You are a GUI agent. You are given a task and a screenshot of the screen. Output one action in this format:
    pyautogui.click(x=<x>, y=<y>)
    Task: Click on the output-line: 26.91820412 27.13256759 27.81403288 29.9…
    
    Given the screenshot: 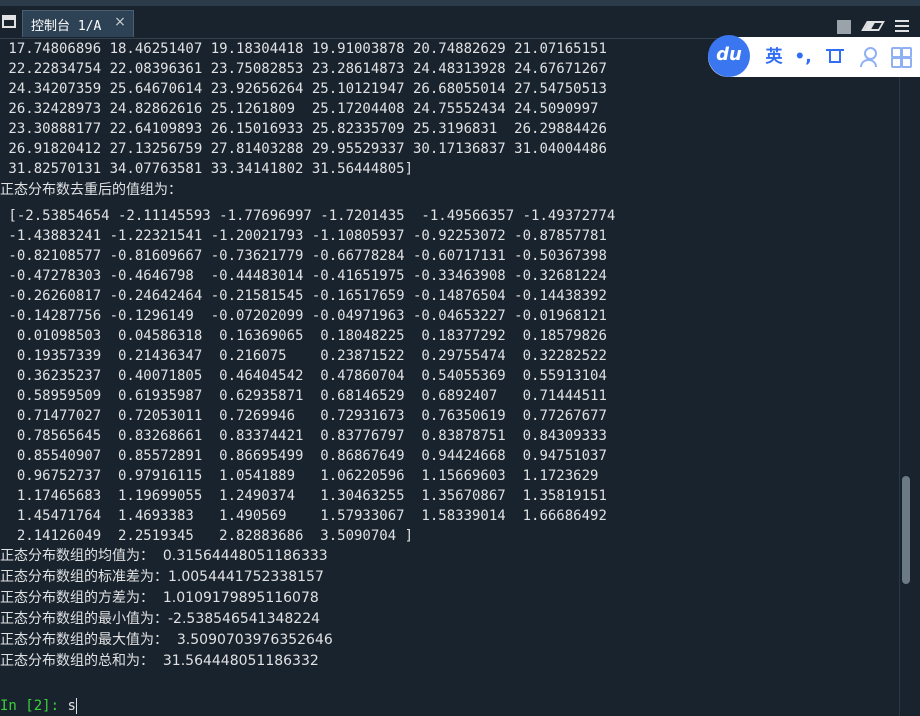 What is the action you would take?
    pyautogui.click(x=303, y=149)
    